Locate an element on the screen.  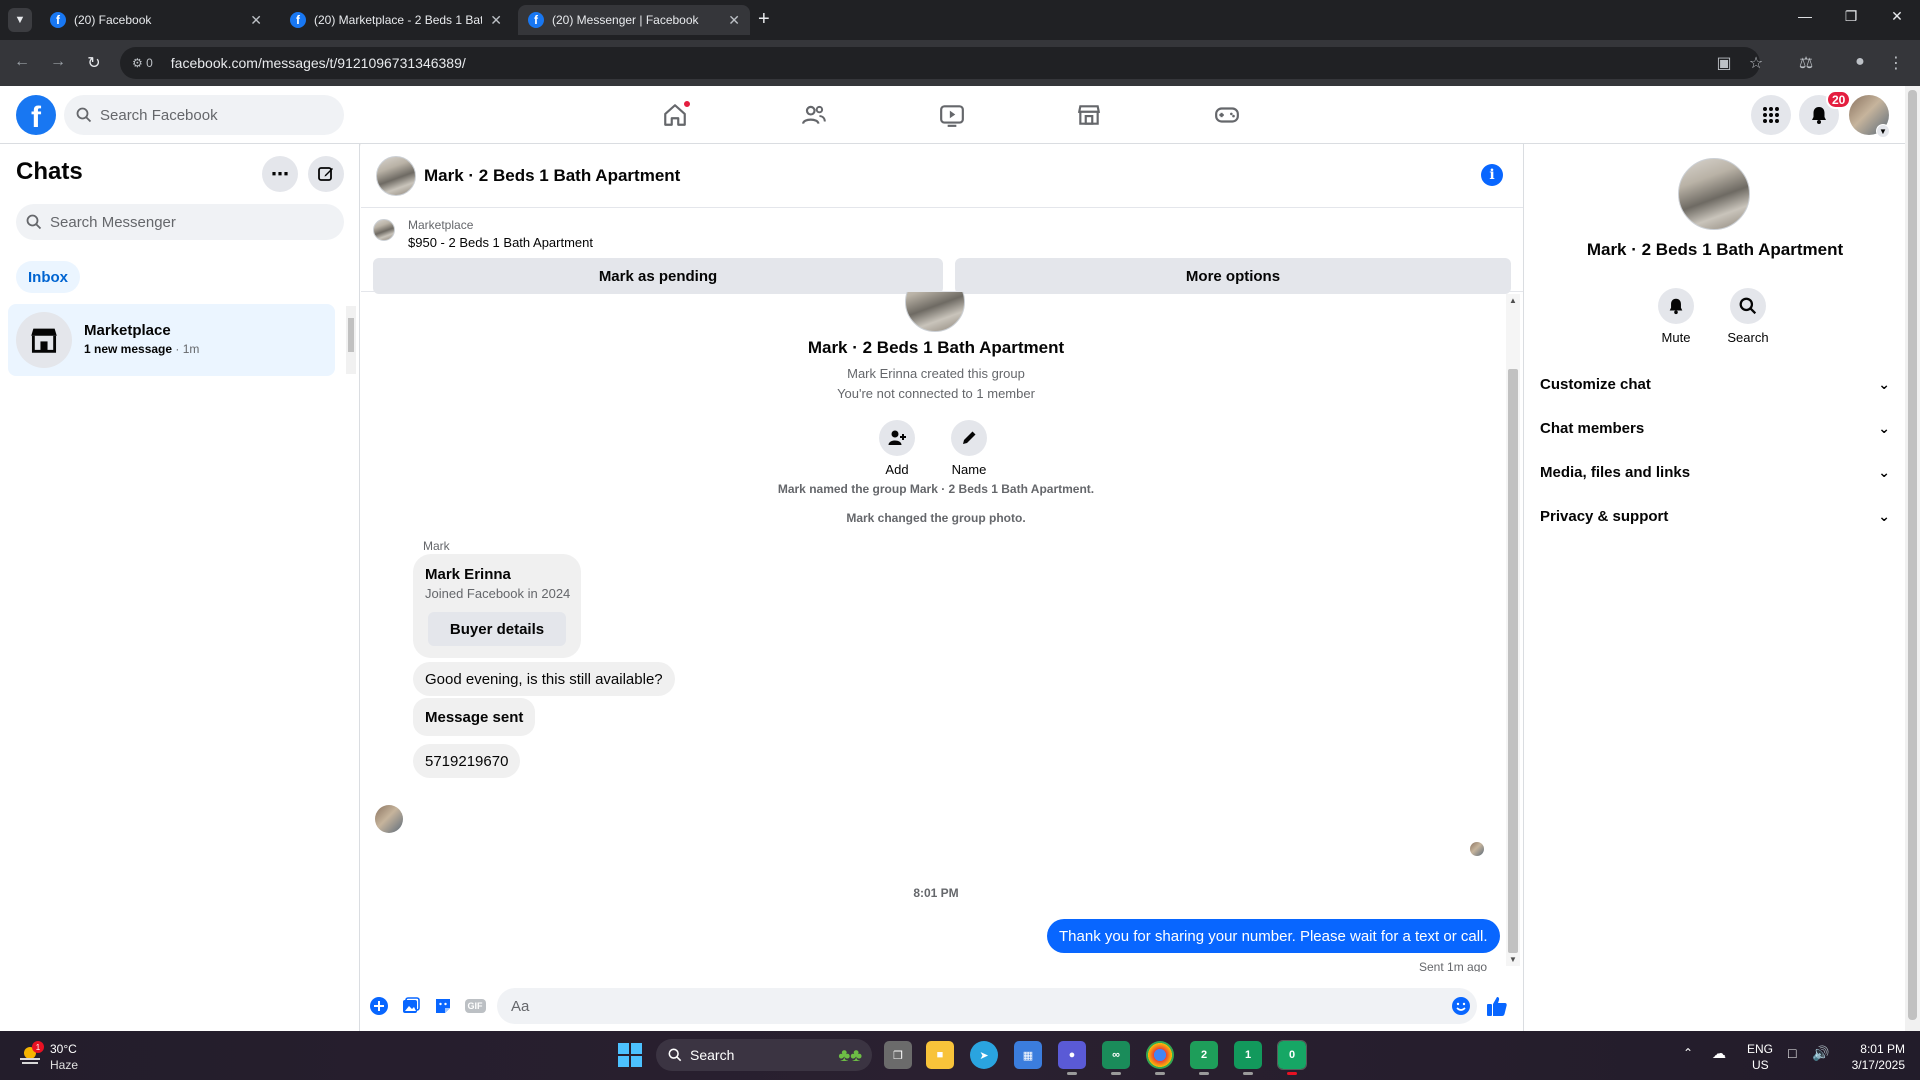
more-options-button: More options is located at coordinates (1233, 276).